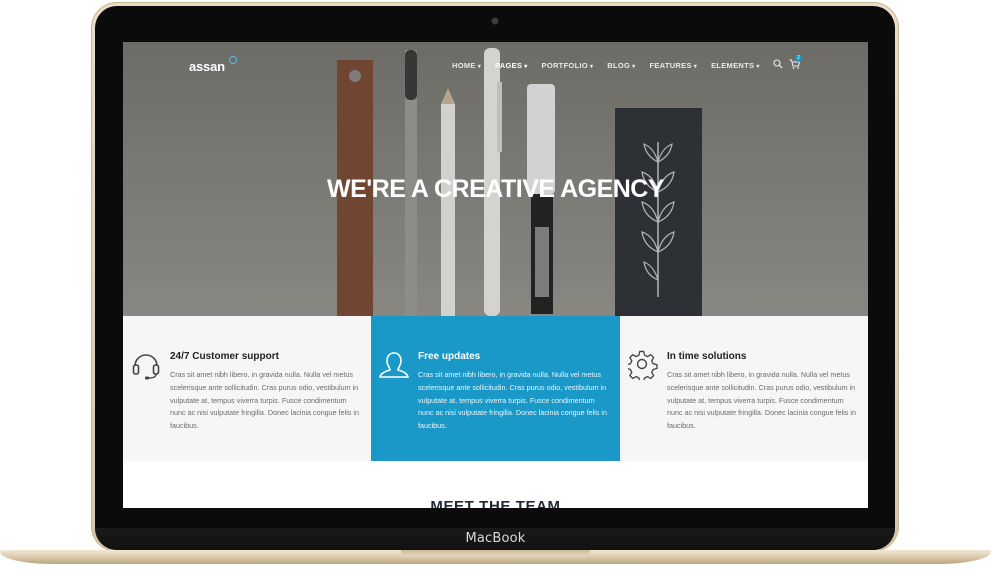 The width and height of the screenshot is (991, 570). What do you see at coordinates (673, 65) in the screenshot?
I see `nav-item-features: FEATURES ▾` at bounding box center [673, 65].